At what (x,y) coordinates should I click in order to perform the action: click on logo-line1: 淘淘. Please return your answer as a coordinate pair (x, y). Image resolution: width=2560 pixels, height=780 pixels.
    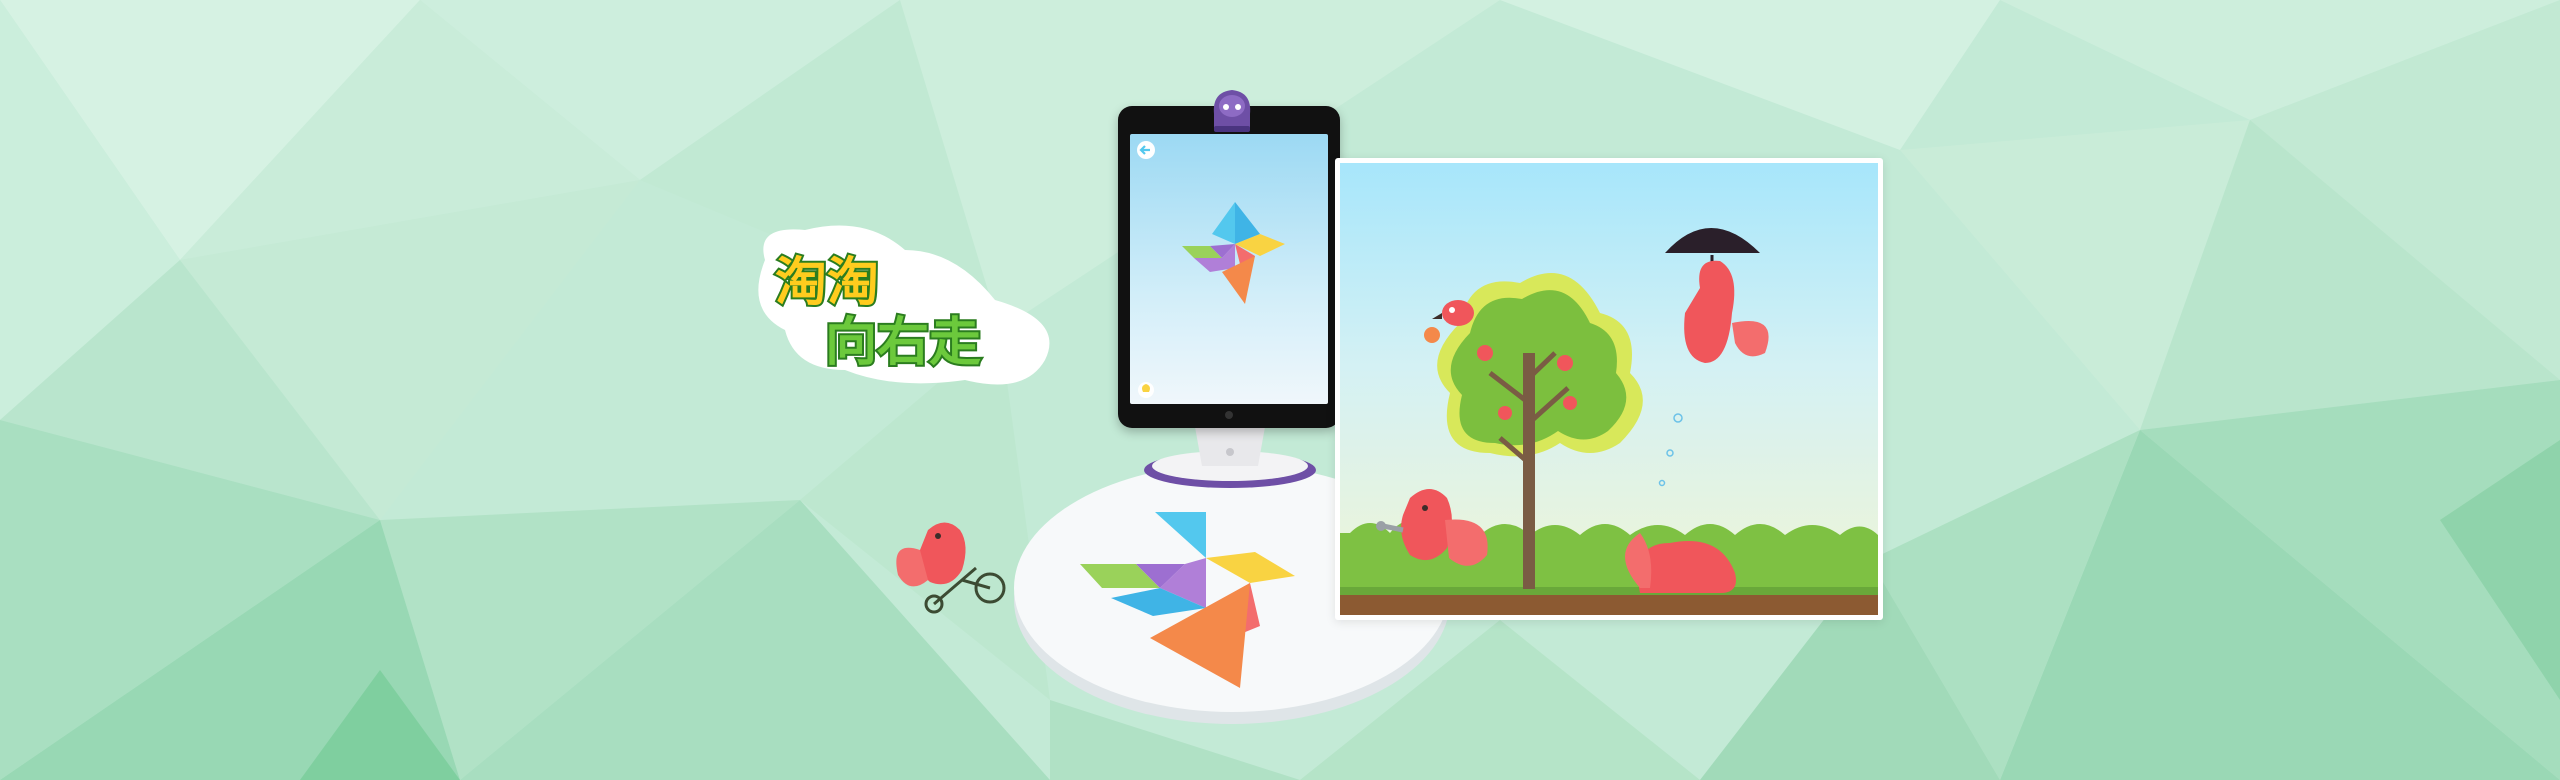
    Looking at the image, I should click on (827, 283).